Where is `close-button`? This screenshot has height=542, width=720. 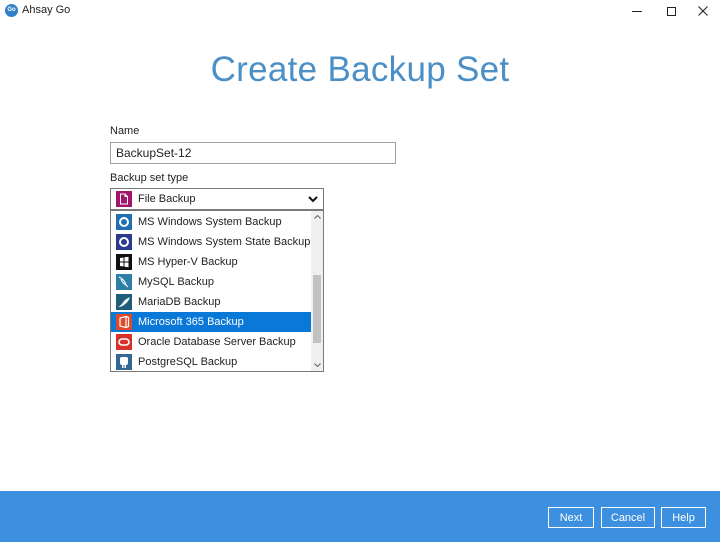 close-button is located at coordinates (703, 11).